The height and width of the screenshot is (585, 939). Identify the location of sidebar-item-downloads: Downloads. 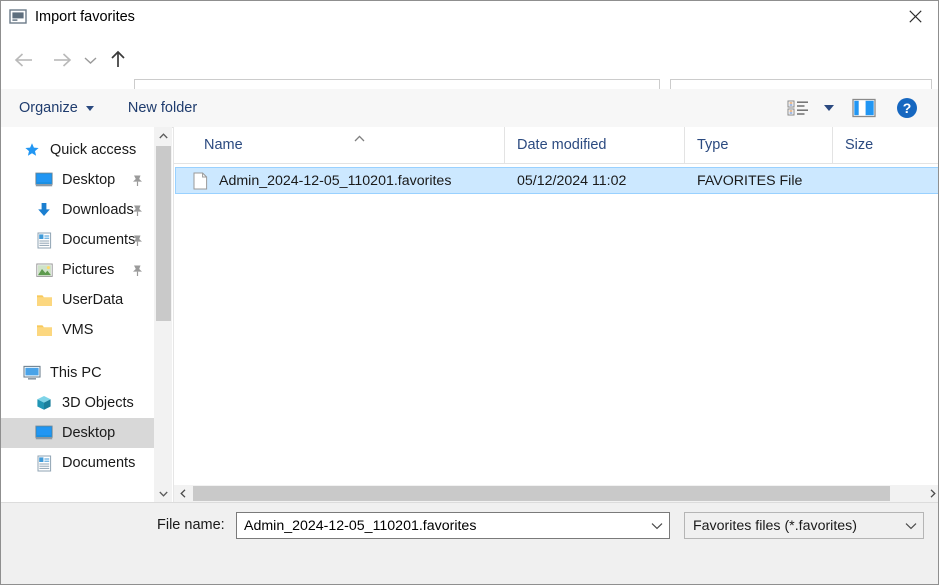
(86, 210).